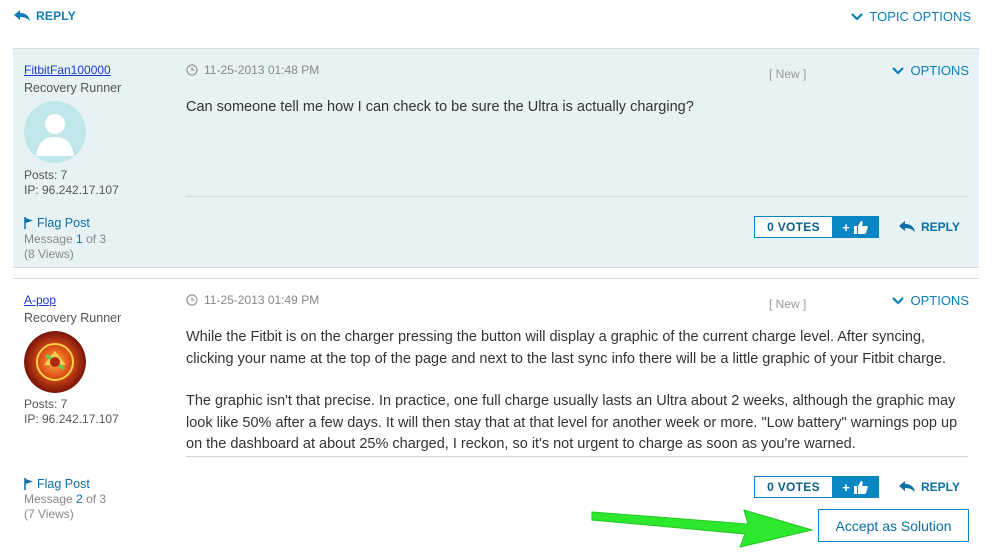 This screenshot has height=555, width=999. What do you see at coordinates (49, 254) in the screenshot?
I see `view-count: (8 Views)` at bounding box center [49, 254].